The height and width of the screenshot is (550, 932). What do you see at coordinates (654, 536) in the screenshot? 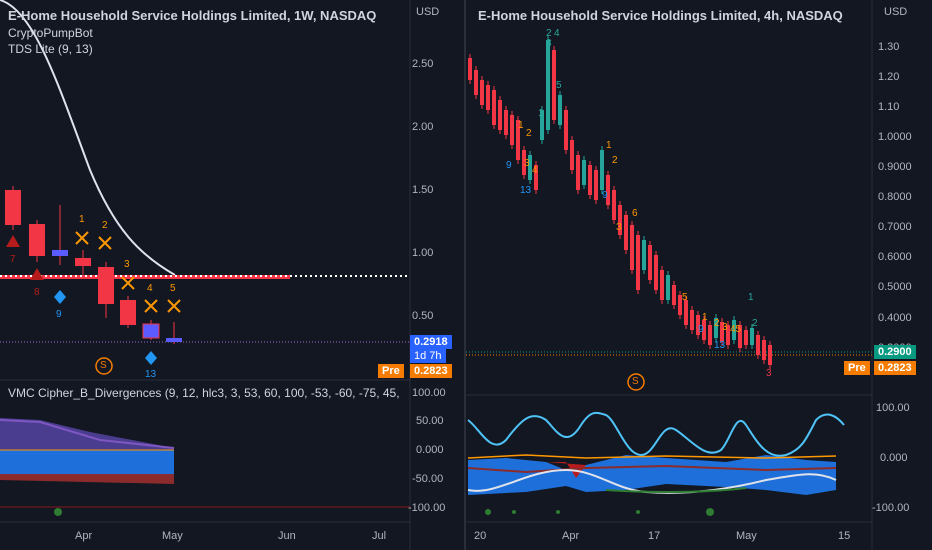
I see `x-tick: 17` at bounding box center [654, 536].